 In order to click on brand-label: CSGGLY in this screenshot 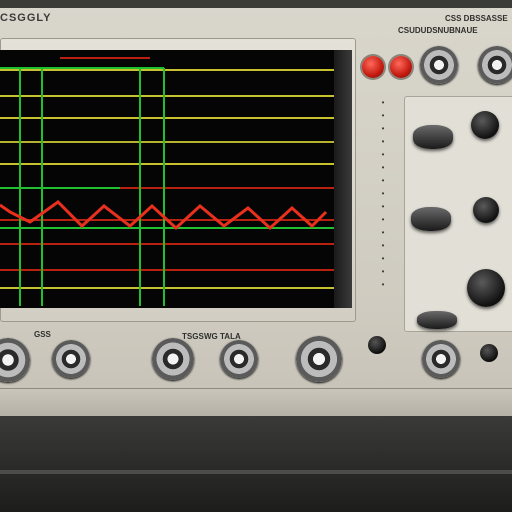, I will do `click(26, 18)`.